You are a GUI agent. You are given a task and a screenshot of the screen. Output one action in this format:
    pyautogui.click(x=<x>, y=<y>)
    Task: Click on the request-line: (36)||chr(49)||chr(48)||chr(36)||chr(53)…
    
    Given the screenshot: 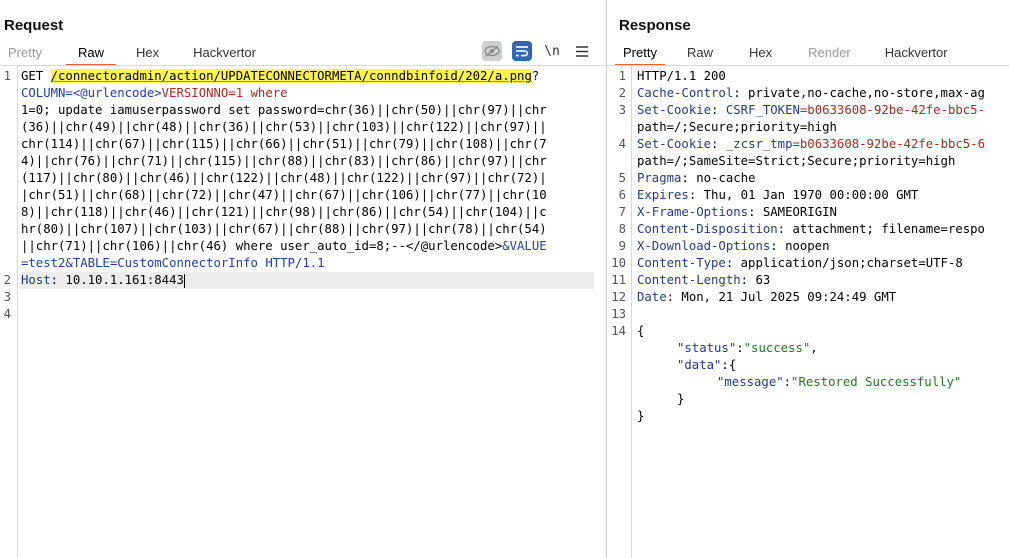 What is the action you would take?
    pyautogui.click(x=284, y=127)
    